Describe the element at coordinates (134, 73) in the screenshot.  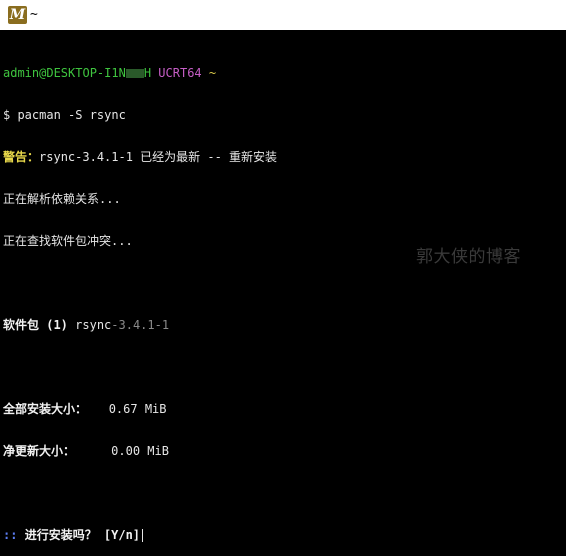
I see `redacted-block` at that location.